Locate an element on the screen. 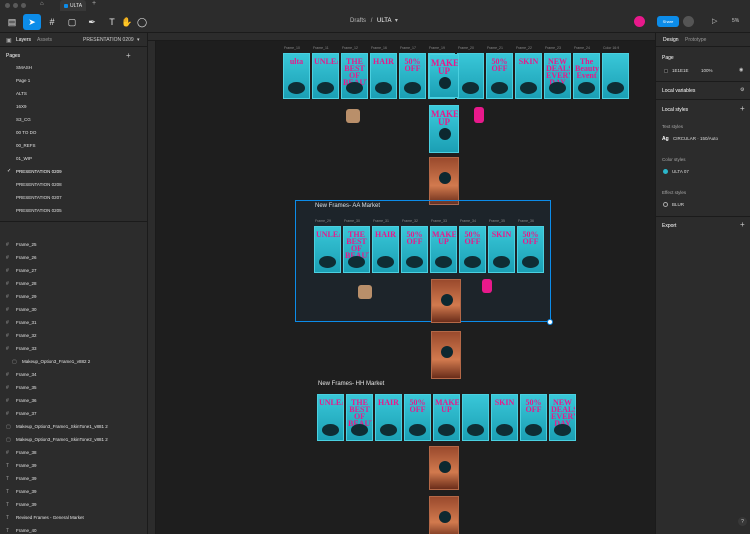  tab-assets: Assets is located at coordinates (44, 40).